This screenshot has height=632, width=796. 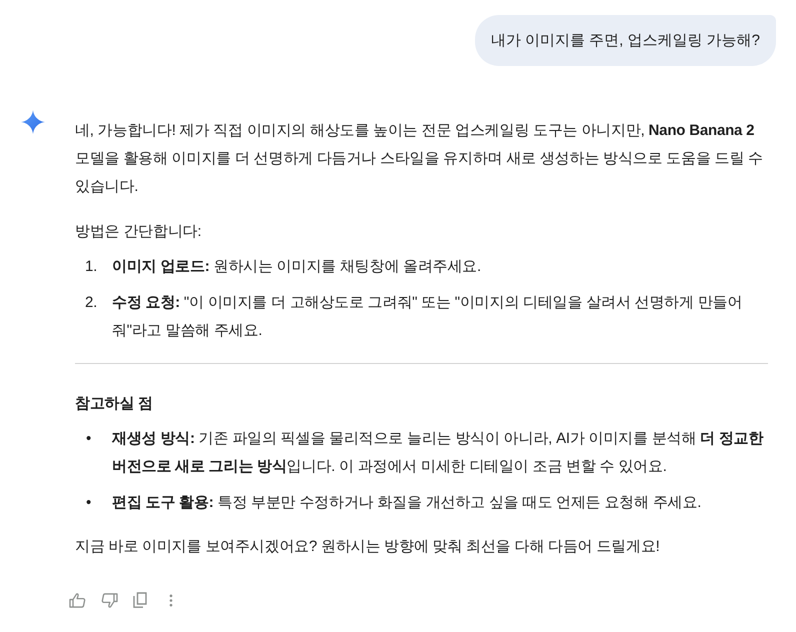 I want to click on copy-icon, so click(x=140, y=600).